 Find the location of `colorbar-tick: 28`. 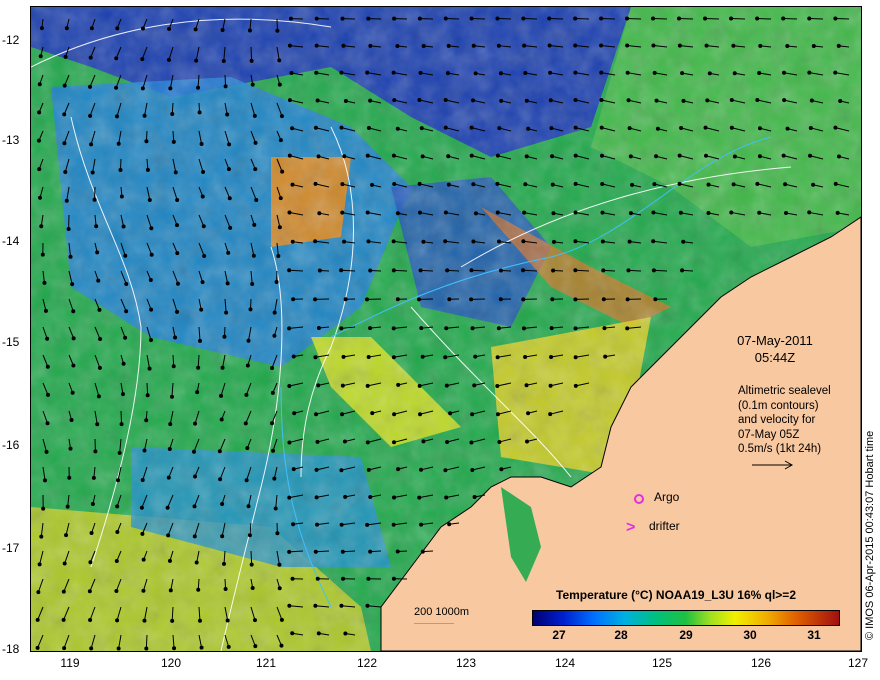

colorbar-tick: 28 is located at coordinates (621, 635).